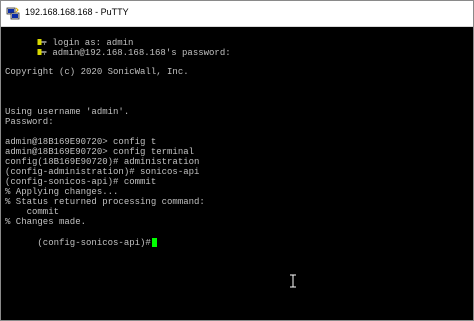  Describe the element at coordinates (141, 53) in the screenshot. I see `password-prompt-text: admin@192.168.168.168's password:` at that location.